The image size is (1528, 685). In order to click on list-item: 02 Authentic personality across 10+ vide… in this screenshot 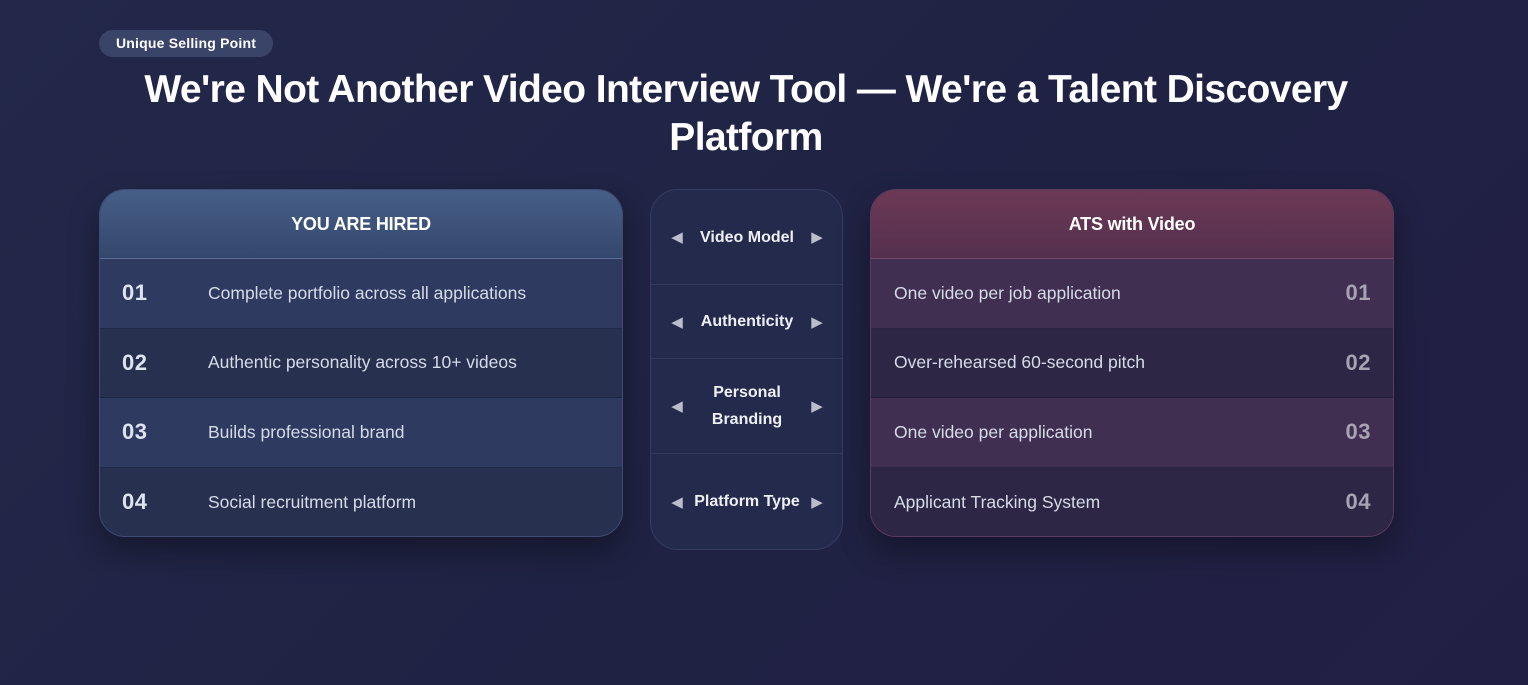, I will do `click(361, 363)`.